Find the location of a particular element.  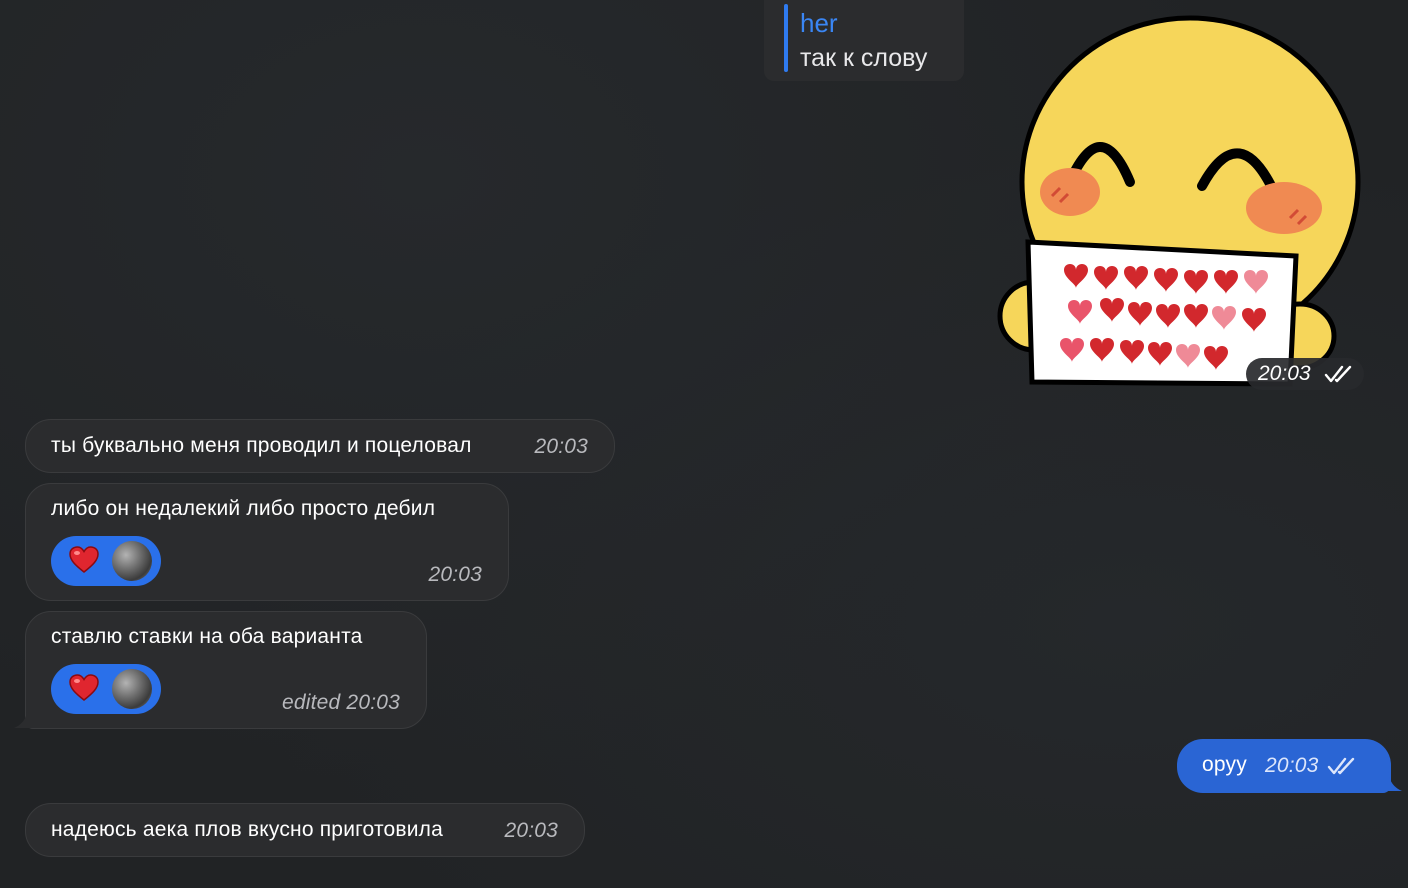

sticker-blushing-emoji-hearts is located at coordinates (1180, 200).